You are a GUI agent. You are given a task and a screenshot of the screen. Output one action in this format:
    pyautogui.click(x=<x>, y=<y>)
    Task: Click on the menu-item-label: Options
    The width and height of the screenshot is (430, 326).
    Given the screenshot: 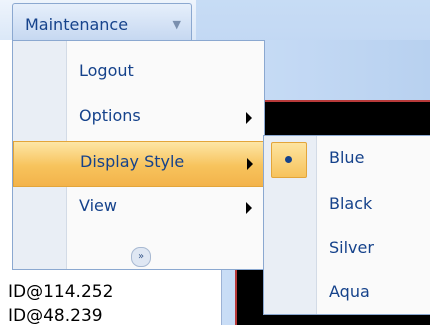 What is the action you would take?
    pyautogui.click(x=110, y=115)
    